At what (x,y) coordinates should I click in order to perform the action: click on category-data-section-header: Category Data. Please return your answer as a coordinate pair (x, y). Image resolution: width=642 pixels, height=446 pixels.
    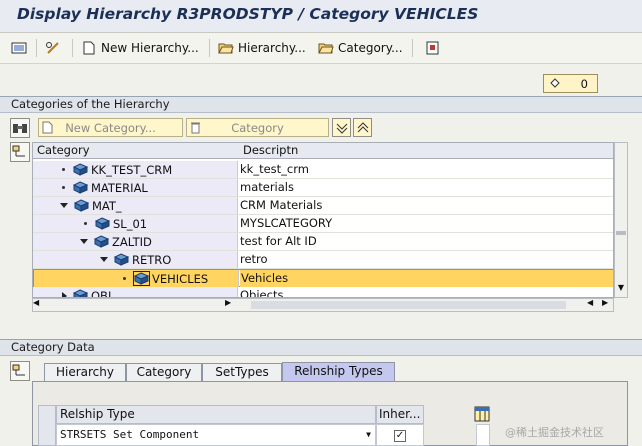
    Looking at the image, I should click on (321, 347).